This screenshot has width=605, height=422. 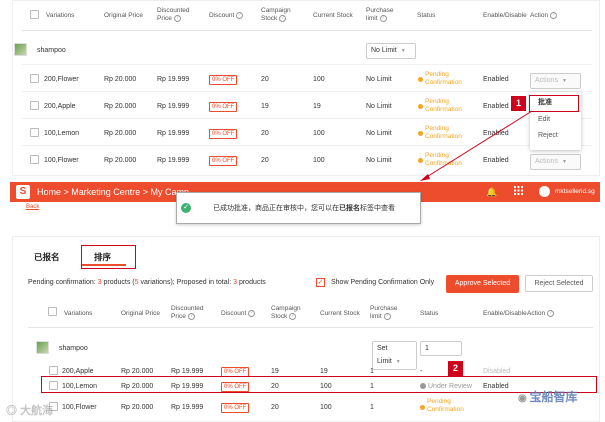 What do you see at coordinates (286, 313) in the screenshot?
I see `col-campaign-stock-bottom: Campaign Stock?` at bounding box center [286, 313].